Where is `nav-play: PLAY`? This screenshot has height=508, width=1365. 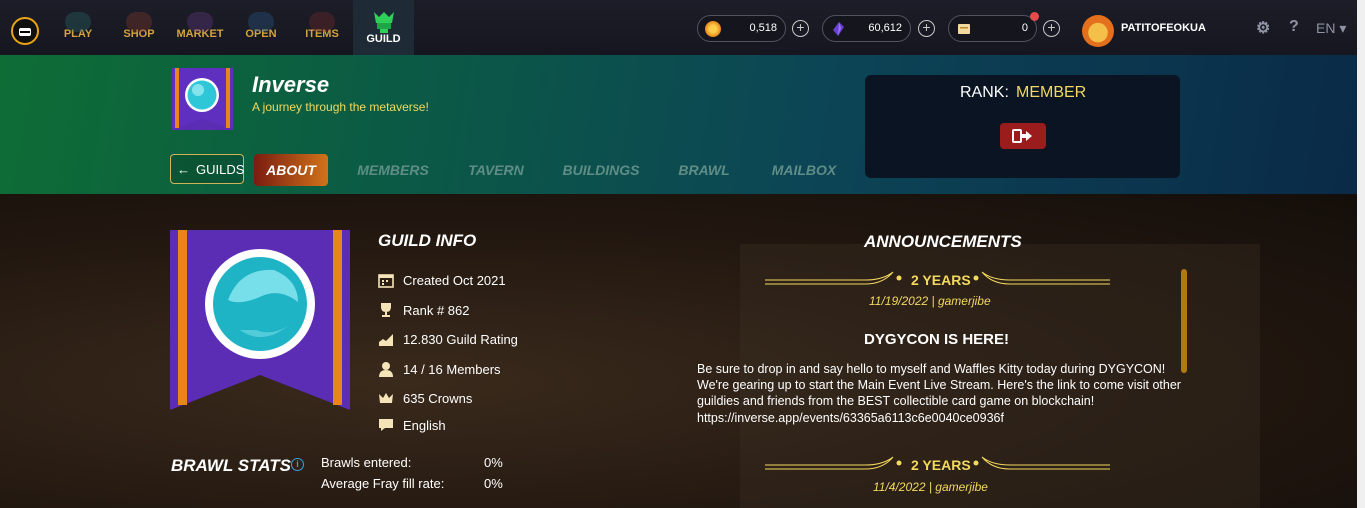 nav-play: PLAY is located at coordinates (78, 27).